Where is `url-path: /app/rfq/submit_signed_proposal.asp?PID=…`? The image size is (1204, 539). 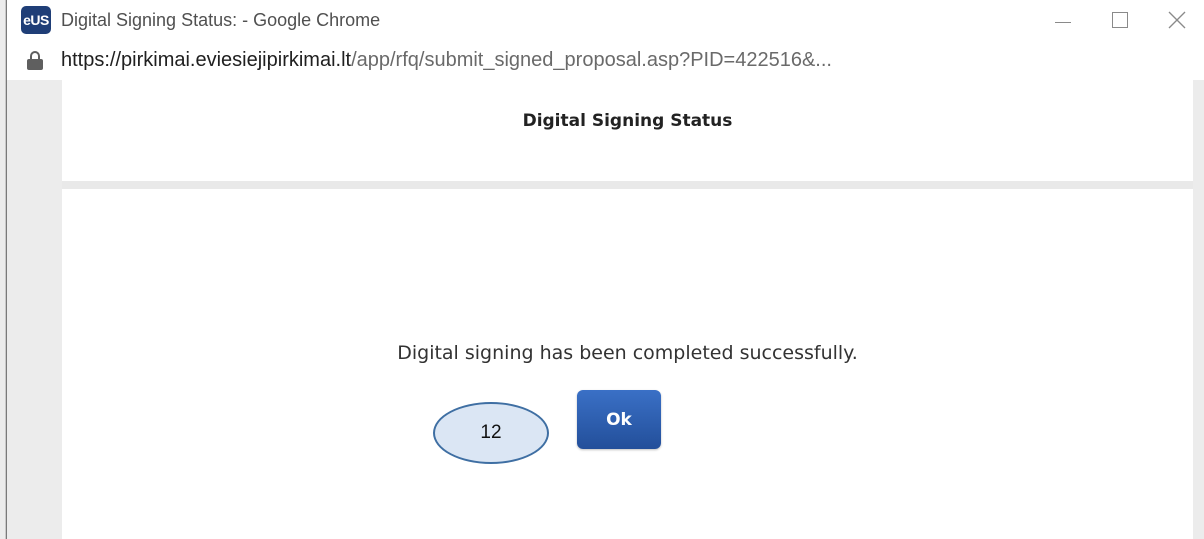
url-path: /app/rfq/submit_signed_proposal.asp?PID=… is located at coordinates (591, 59).